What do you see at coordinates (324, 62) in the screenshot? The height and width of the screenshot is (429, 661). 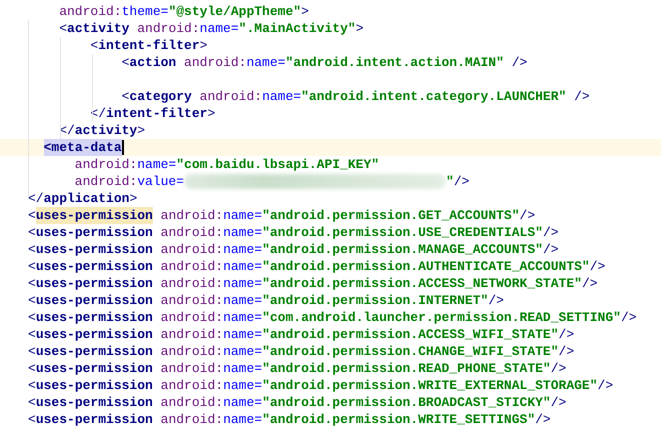 I see `code-line: <action android:name="android.intent.action.MAIN" />` at bounding box center [324, 62].